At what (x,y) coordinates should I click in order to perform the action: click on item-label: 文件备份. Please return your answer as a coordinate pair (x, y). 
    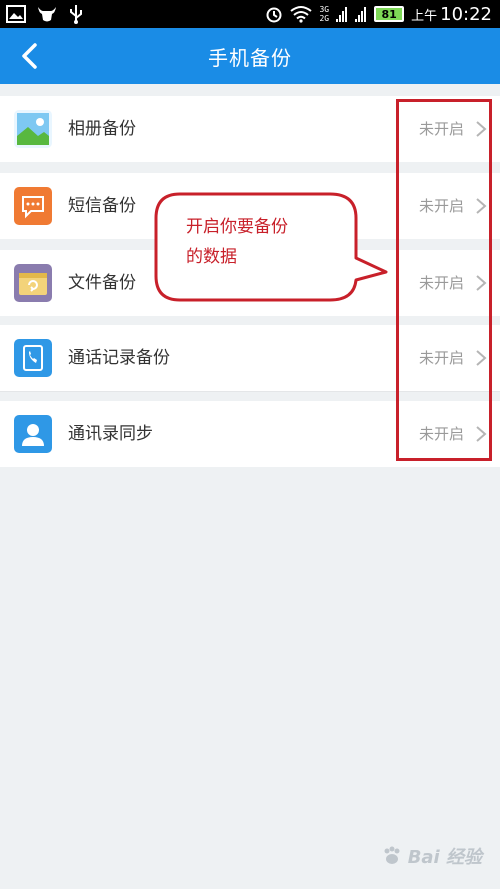
    Looking at the image, I should click on (102, 283).